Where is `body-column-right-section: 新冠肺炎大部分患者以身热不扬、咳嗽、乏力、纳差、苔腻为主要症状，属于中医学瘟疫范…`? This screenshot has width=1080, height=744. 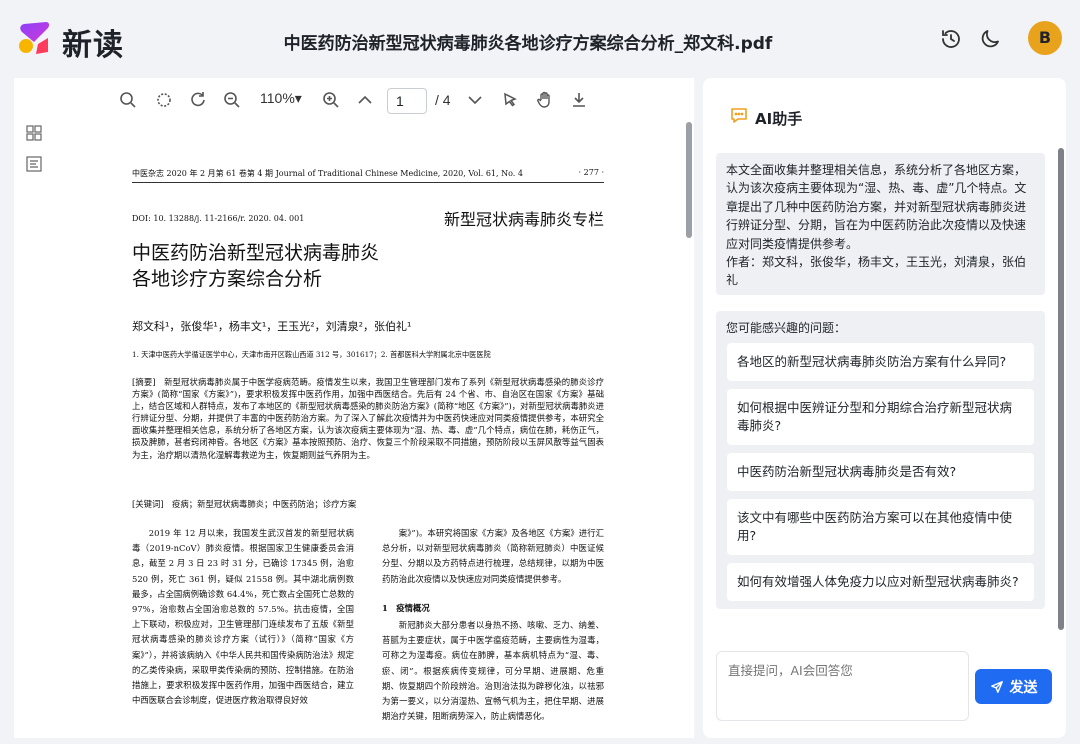
body-column-right-section: 新冠肺炎大部分患者以身热不扬、咳嗽、乏力、纳差、苔腻为主要症状，属于中医学瘟疫范… is located at coordinates (493, 671).